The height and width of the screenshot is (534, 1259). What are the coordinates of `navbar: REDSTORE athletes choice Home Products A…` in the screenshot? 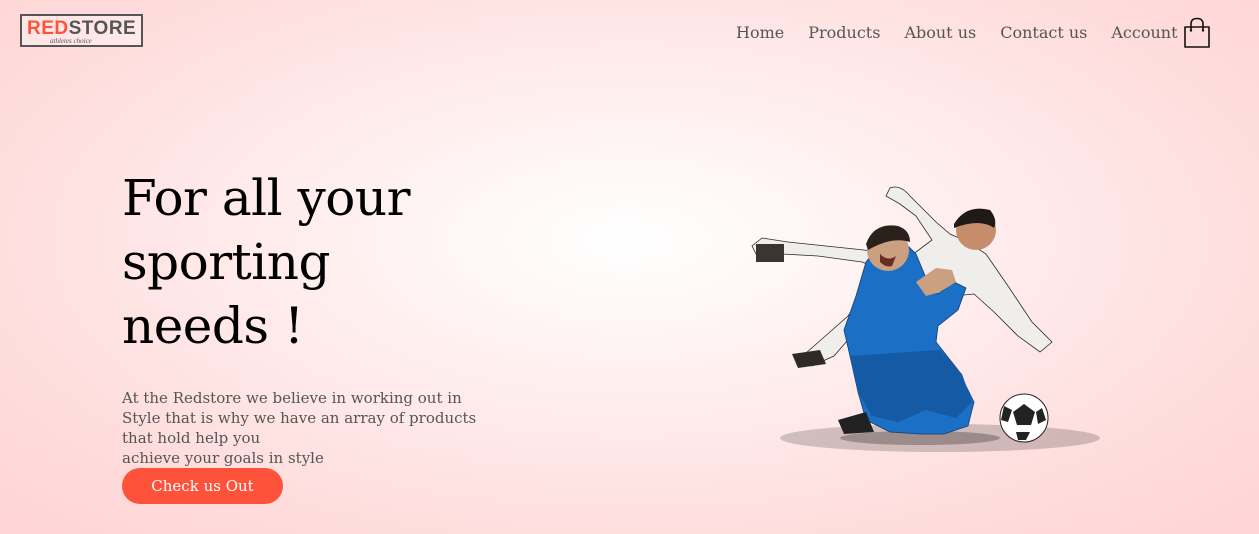 It's located at (629, 33).